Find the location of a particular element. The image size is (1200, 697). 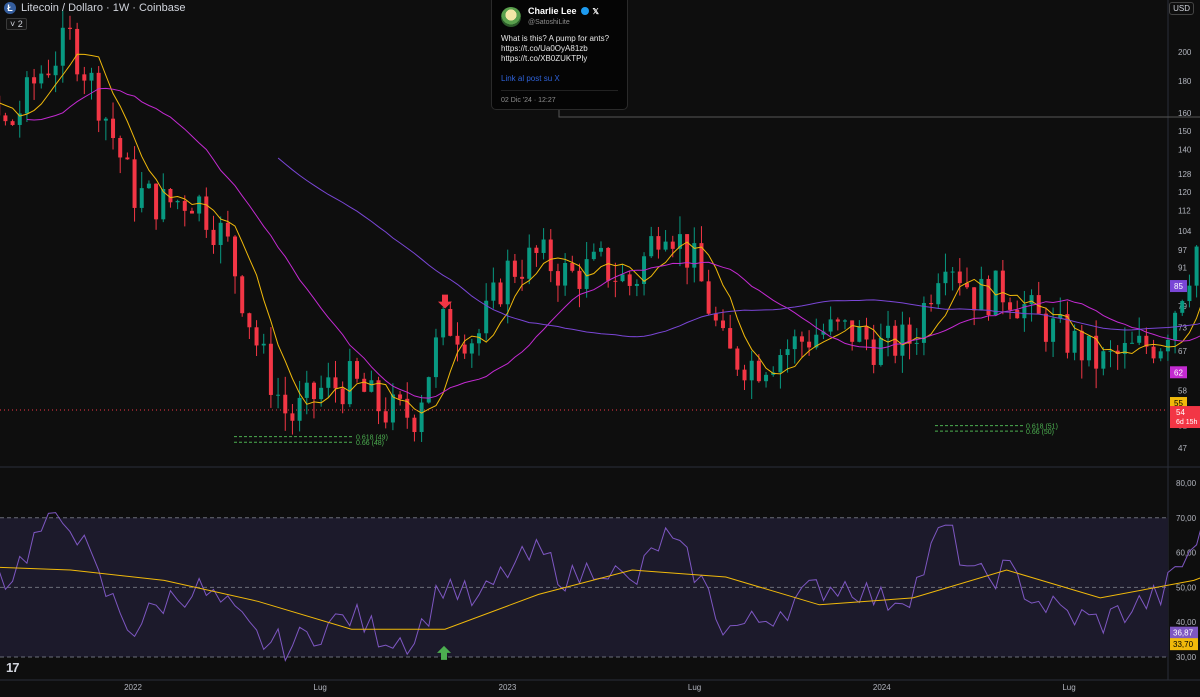

rsi-tick-label: 60,00 is located at coordinates (1186, 553).